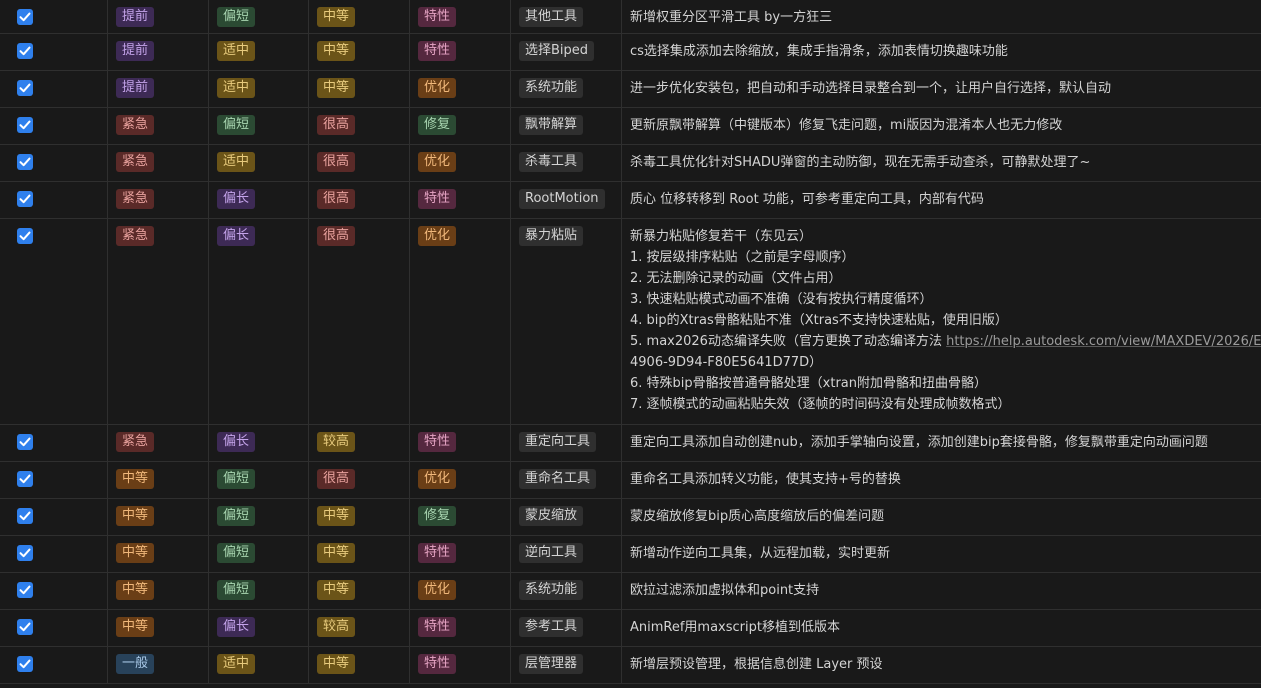 This screenshot has width=1261, height=688. Describe the element at coordinates (259, 321) in the screenshot. I see `duration-cell: 偏长` at that location.